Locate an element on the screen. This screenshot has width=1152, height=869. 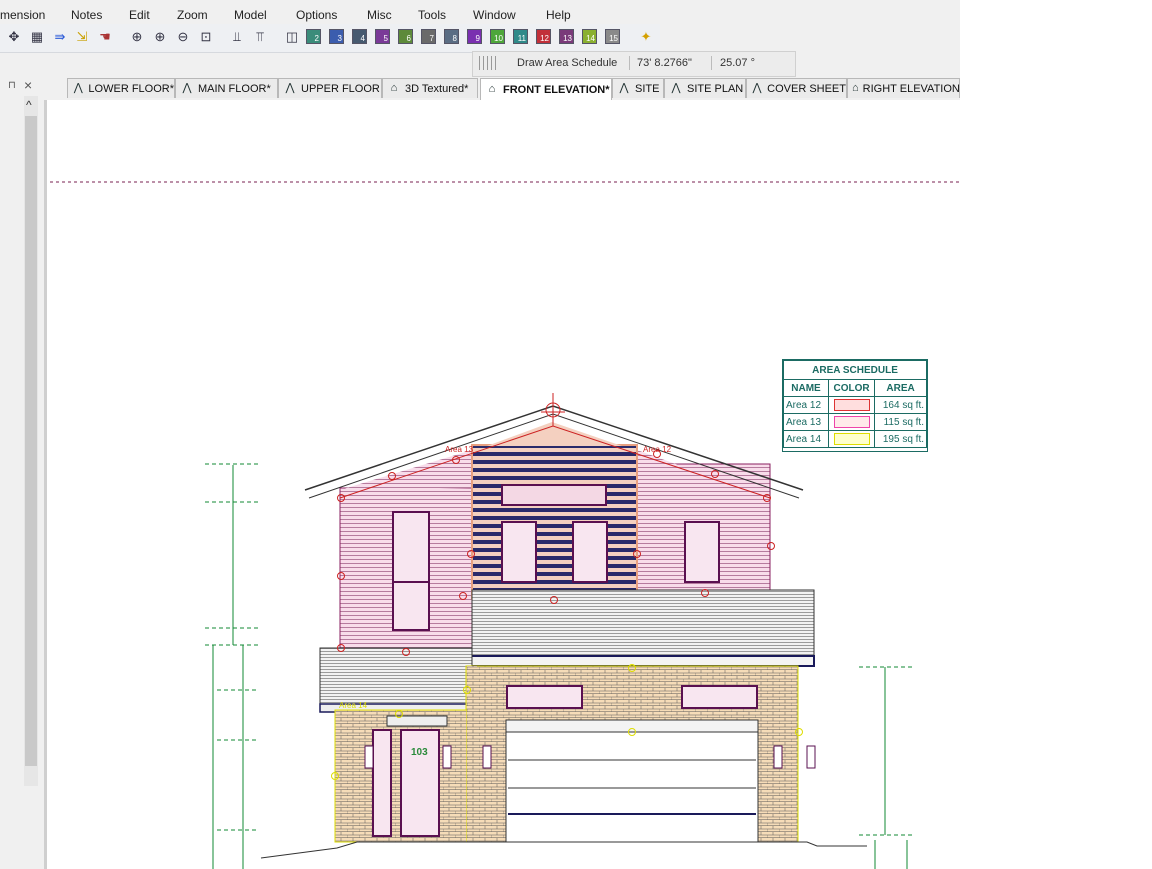
floor-7-icon: 7 is located at coordinates (428, 36).